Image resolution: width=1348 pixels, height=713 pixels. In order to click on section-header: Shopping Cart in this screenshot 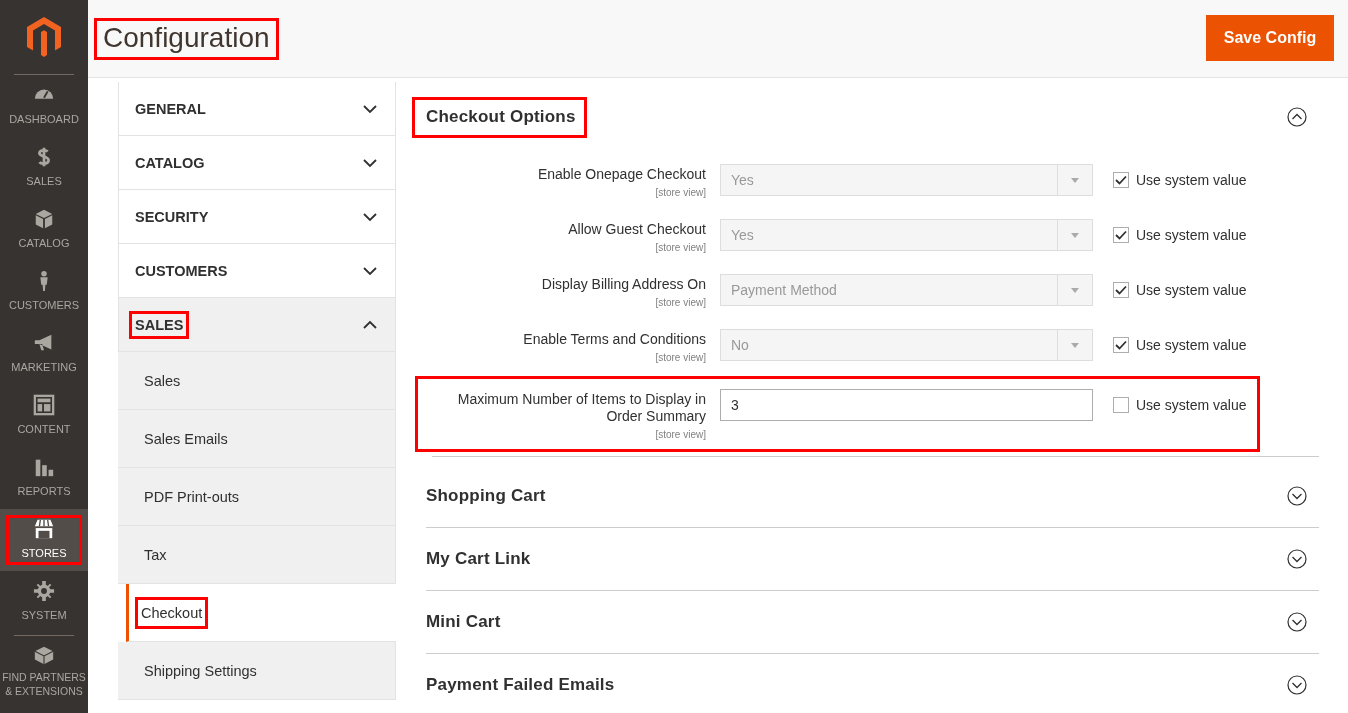, I will do `click(872, 496)`.